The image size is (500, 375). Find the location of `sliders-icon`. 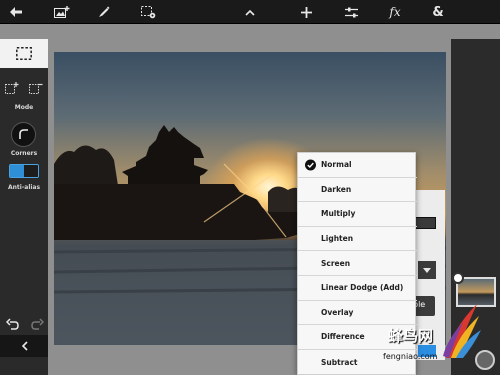

sliders-icon is located at coordinates (351, 12).